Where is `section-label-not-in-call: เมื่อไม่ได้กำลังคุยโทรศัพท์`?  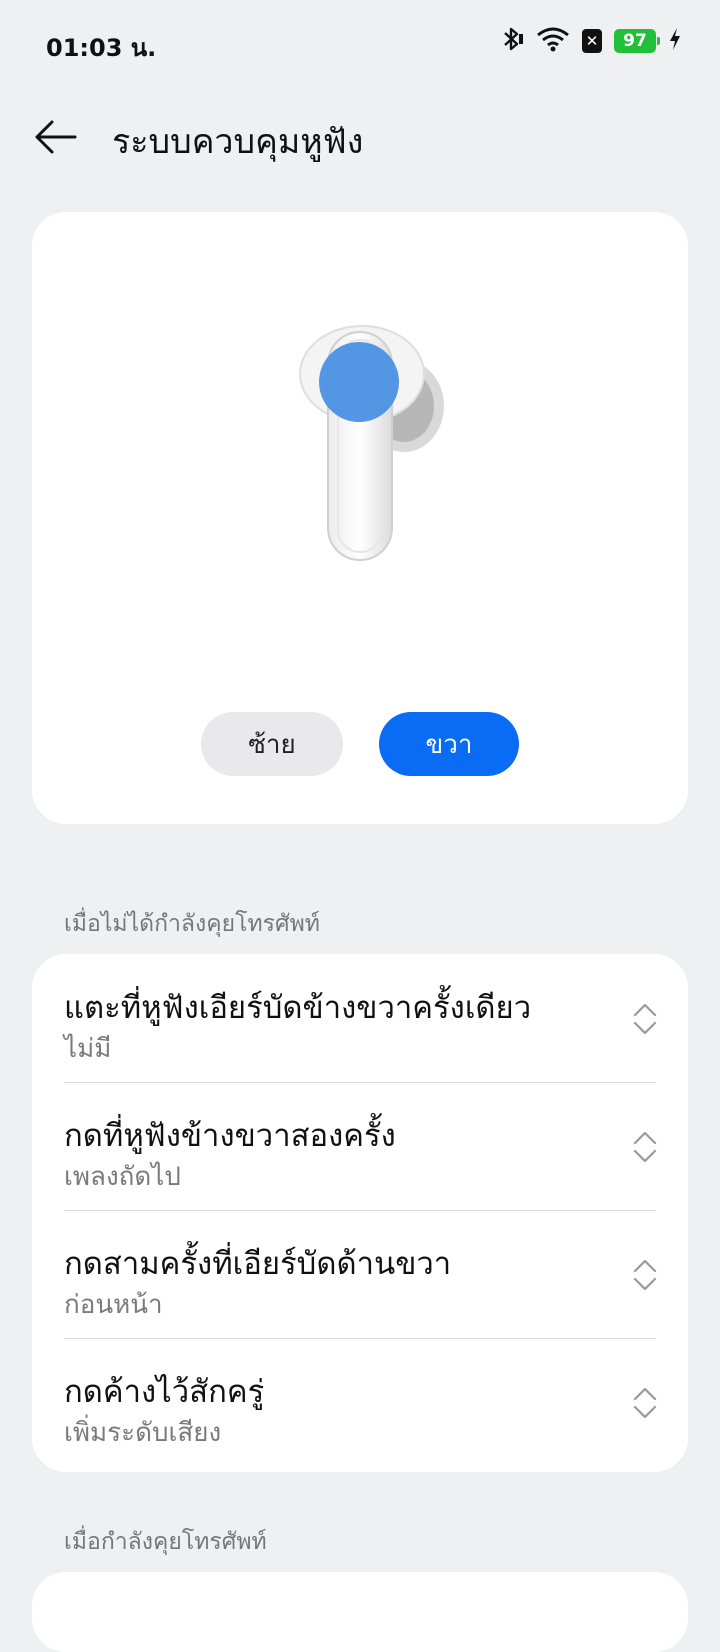 section-label-not-in-call: เมื่อไม่ได้กำลังคุยโทรศัพท์ is located at coordinates (192, 924).